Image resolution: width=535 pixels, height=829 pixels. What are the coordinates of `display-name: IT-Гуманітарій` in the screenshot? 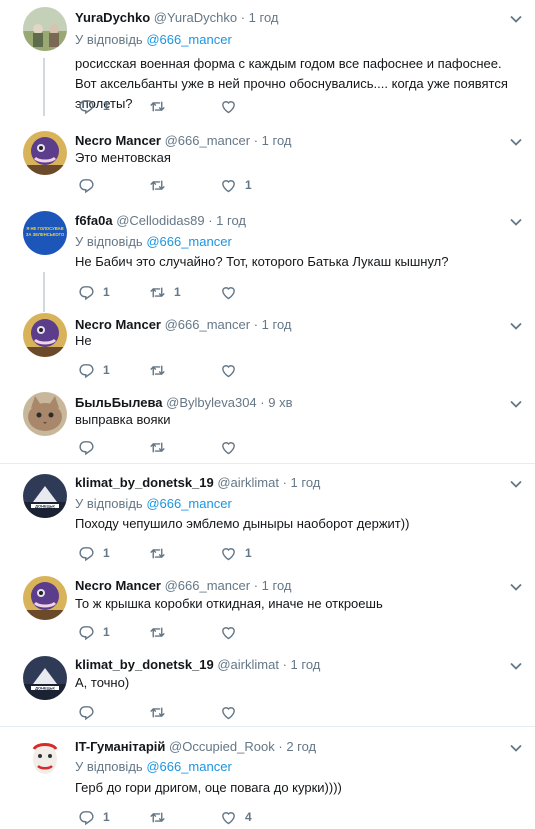 It's located at (120, 746).